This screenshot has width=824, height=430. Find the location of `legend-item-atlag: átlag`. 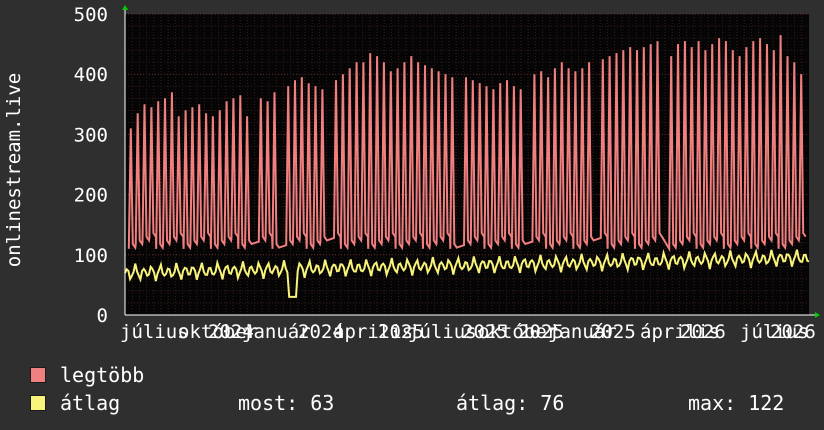

legend-item-atlag: átlag is located at coordinates (75, 403).